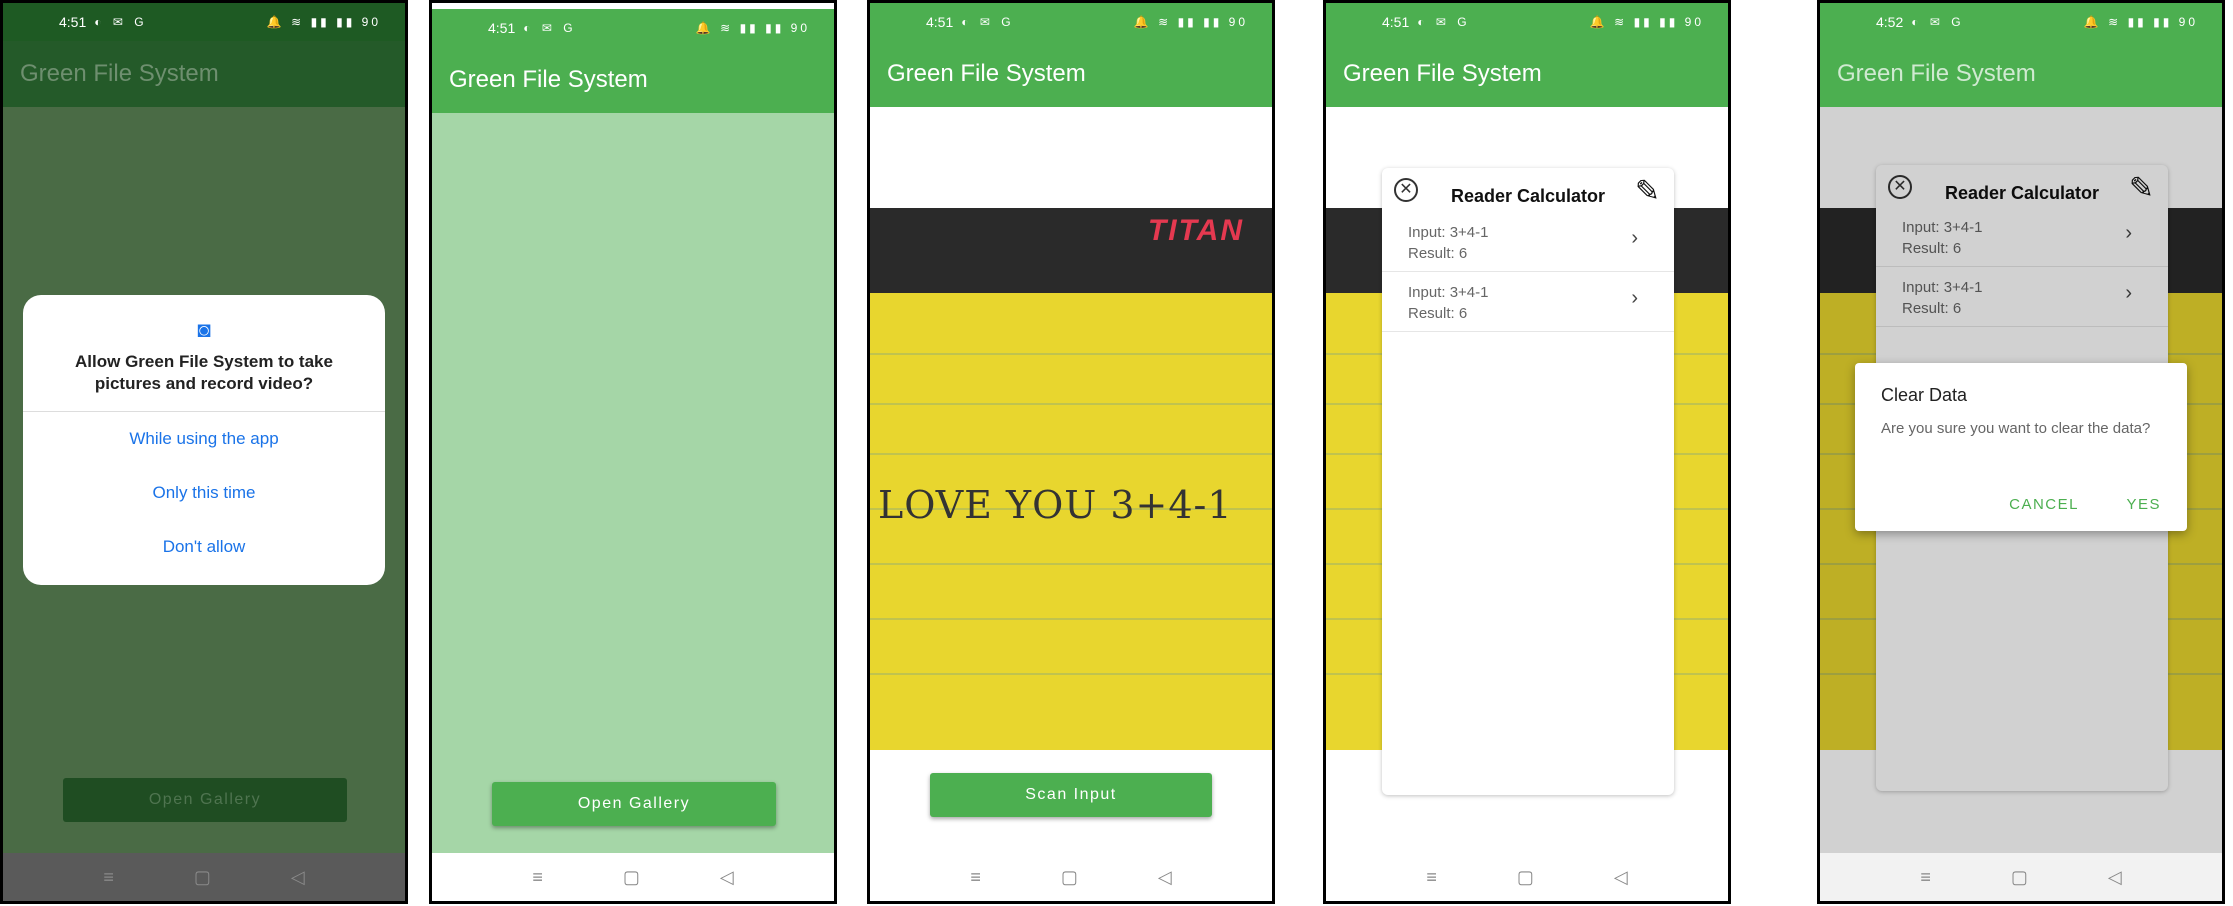  Describe the element at coordinates (1890, 22) in the screenshot. I see `status-time: 4:52` at that location.